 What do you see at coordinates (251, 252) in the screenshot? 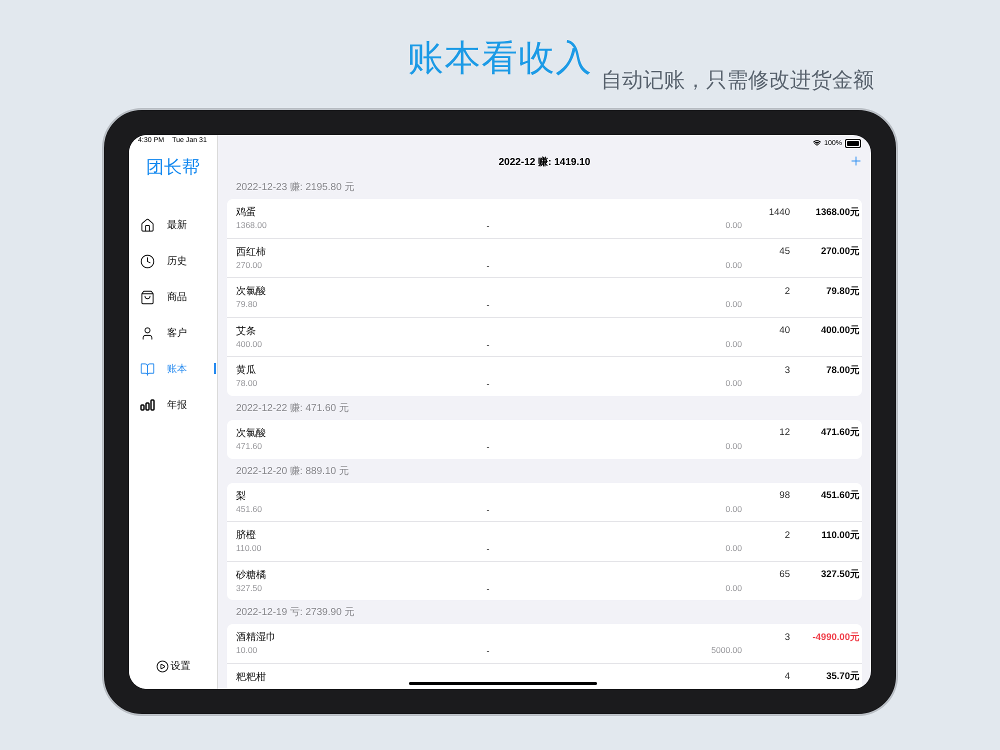
I see `item-name: 西红柿` at bounding box center [251, 252].